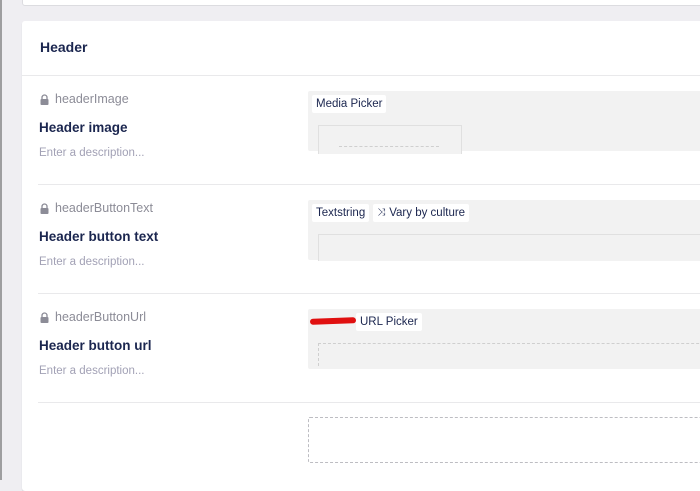  What do you see at coordinates (427, 213) in the screenshot?
I see `vary-by-culture-label: Vary by culture` at bounding box center [427, 213].